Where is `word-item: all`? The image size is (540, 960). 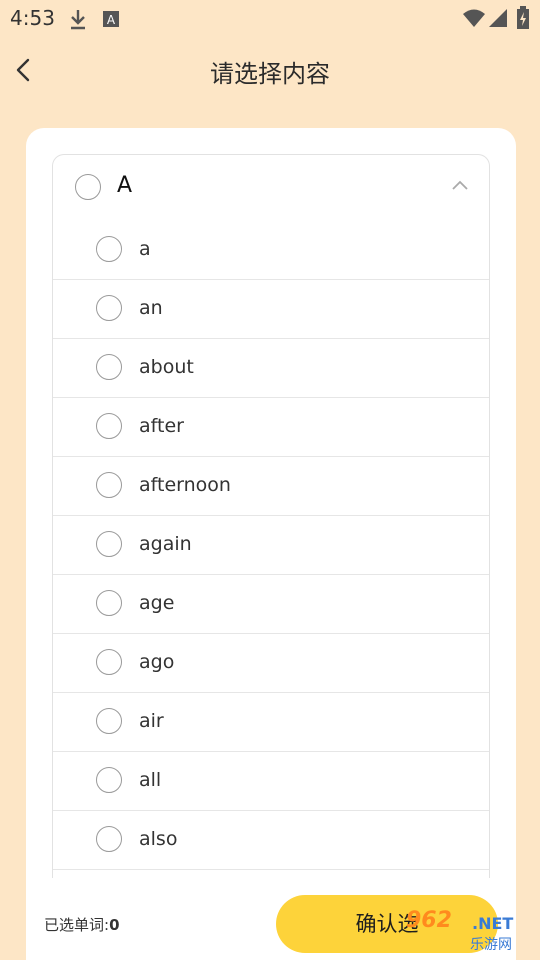
word-item: all is located at coordinates (271, 781).